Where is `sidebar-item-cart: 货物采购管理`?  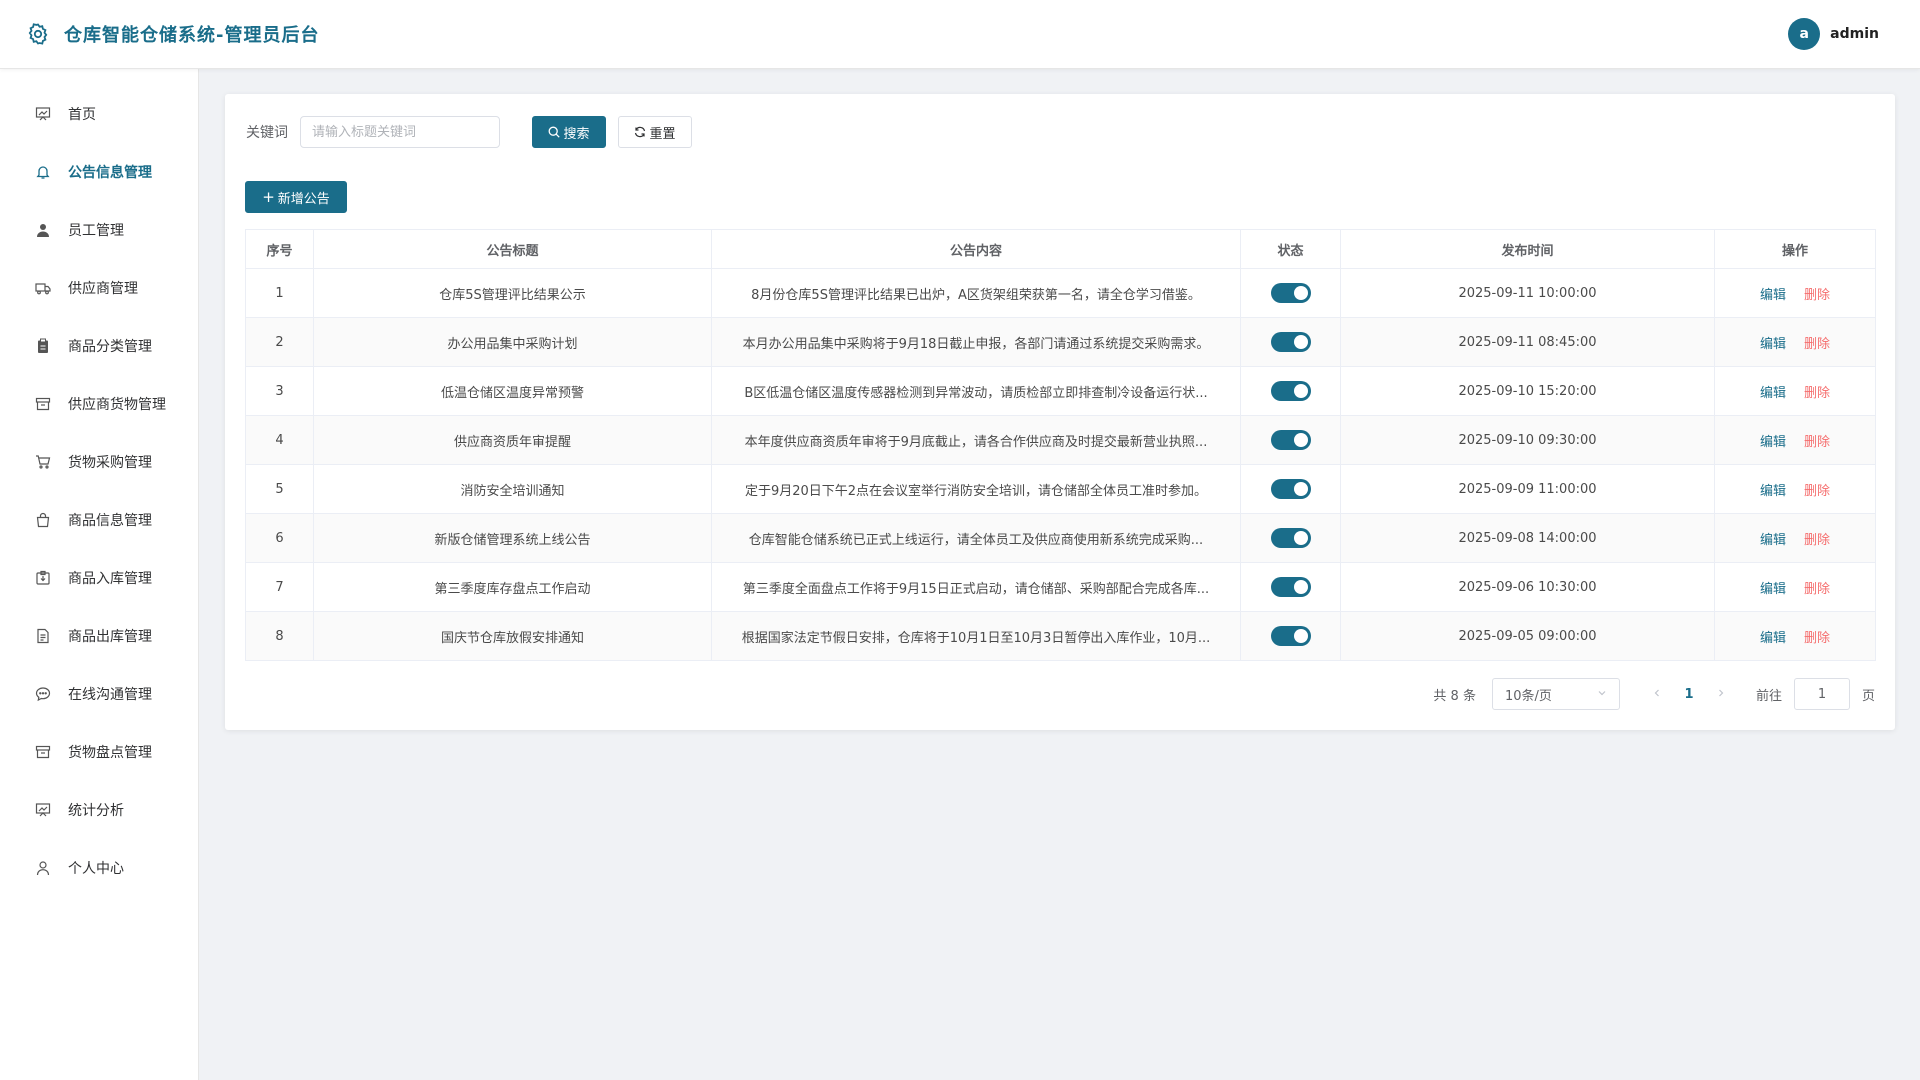
sidebar-item-cart: 货物采购管理 is located at coordinates (99, 462).